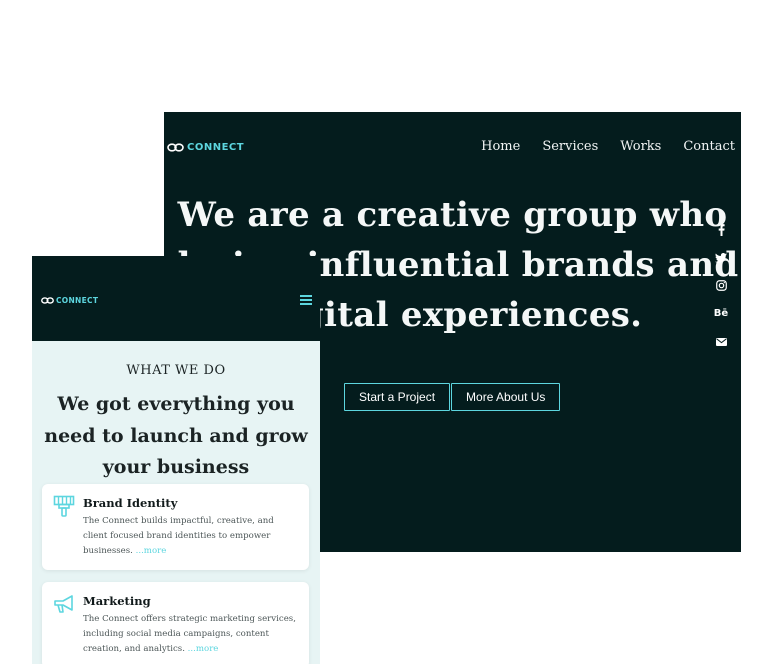 This screenshot has width=765, height=664. What do you see at coordinates (452, 215) in the screenshot?
I see `hero-line: We are a creative group who` at bounding box center [452, 215].